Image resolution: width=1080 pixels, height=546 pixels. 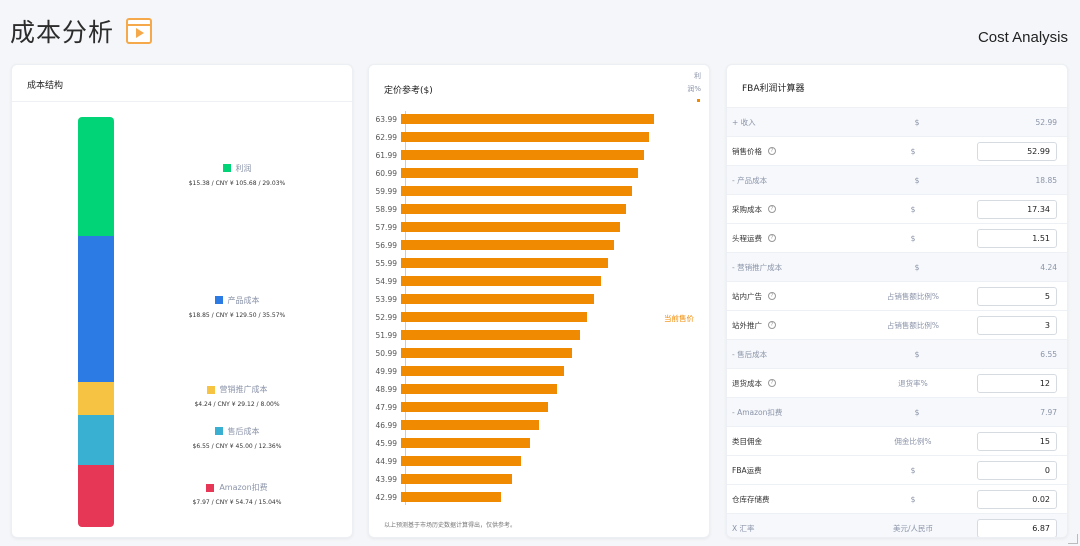 I want to click on fba-value-input: 1.51, so click(x=1016, y=238).